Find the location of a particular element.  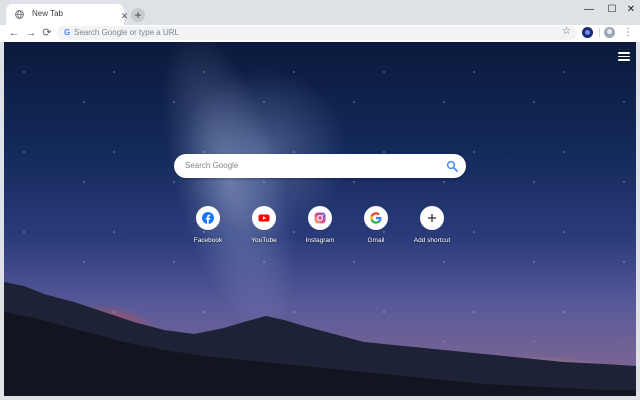

shortcut-label: YouTube is located at coordinates (264, 240).